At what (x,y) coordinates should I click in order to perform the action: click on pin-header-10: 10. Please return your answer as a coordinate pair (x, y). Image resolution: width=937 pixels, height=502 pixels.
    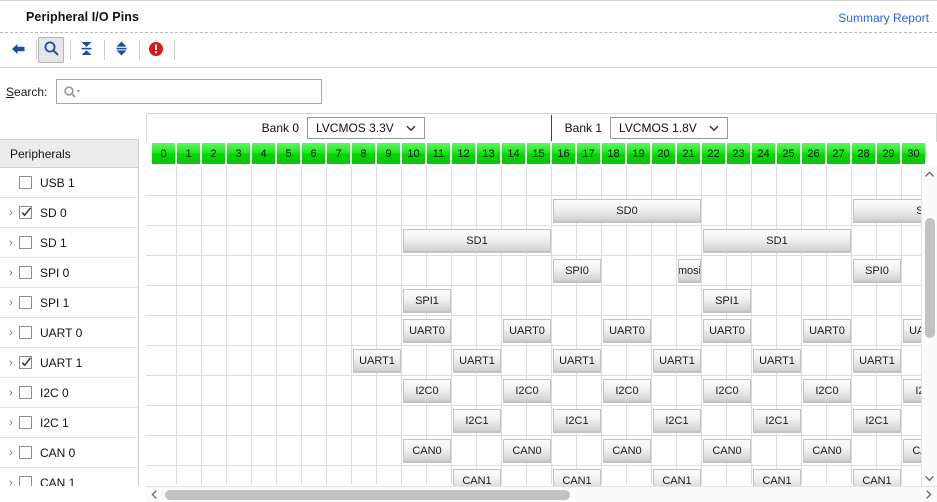
    Looking at the image, I should click on (414, 153).